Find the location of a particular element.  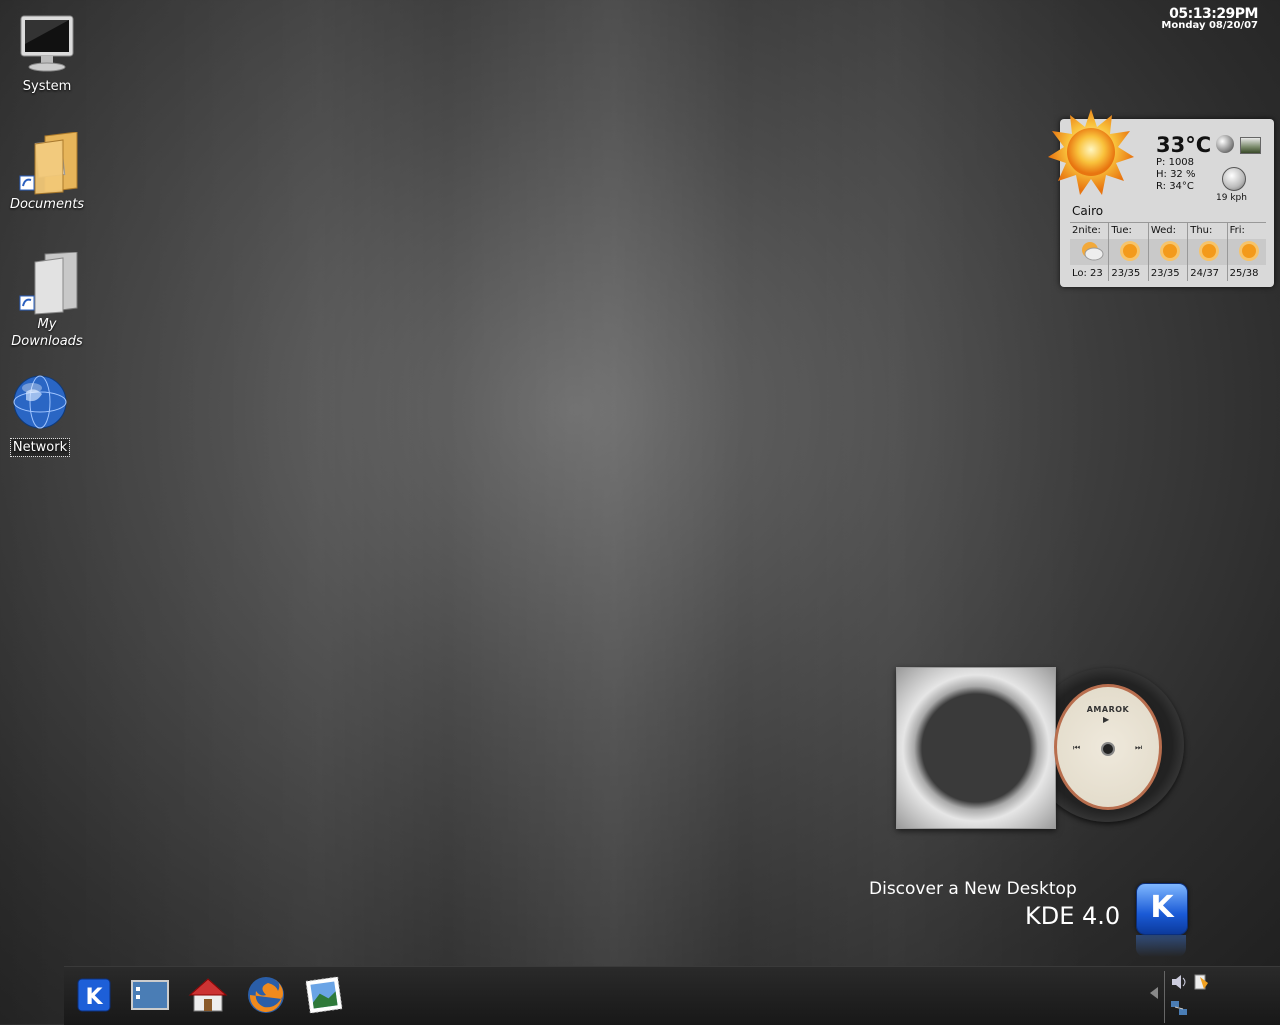

weather-city: Cairo is located at coordinates (1088, 211).